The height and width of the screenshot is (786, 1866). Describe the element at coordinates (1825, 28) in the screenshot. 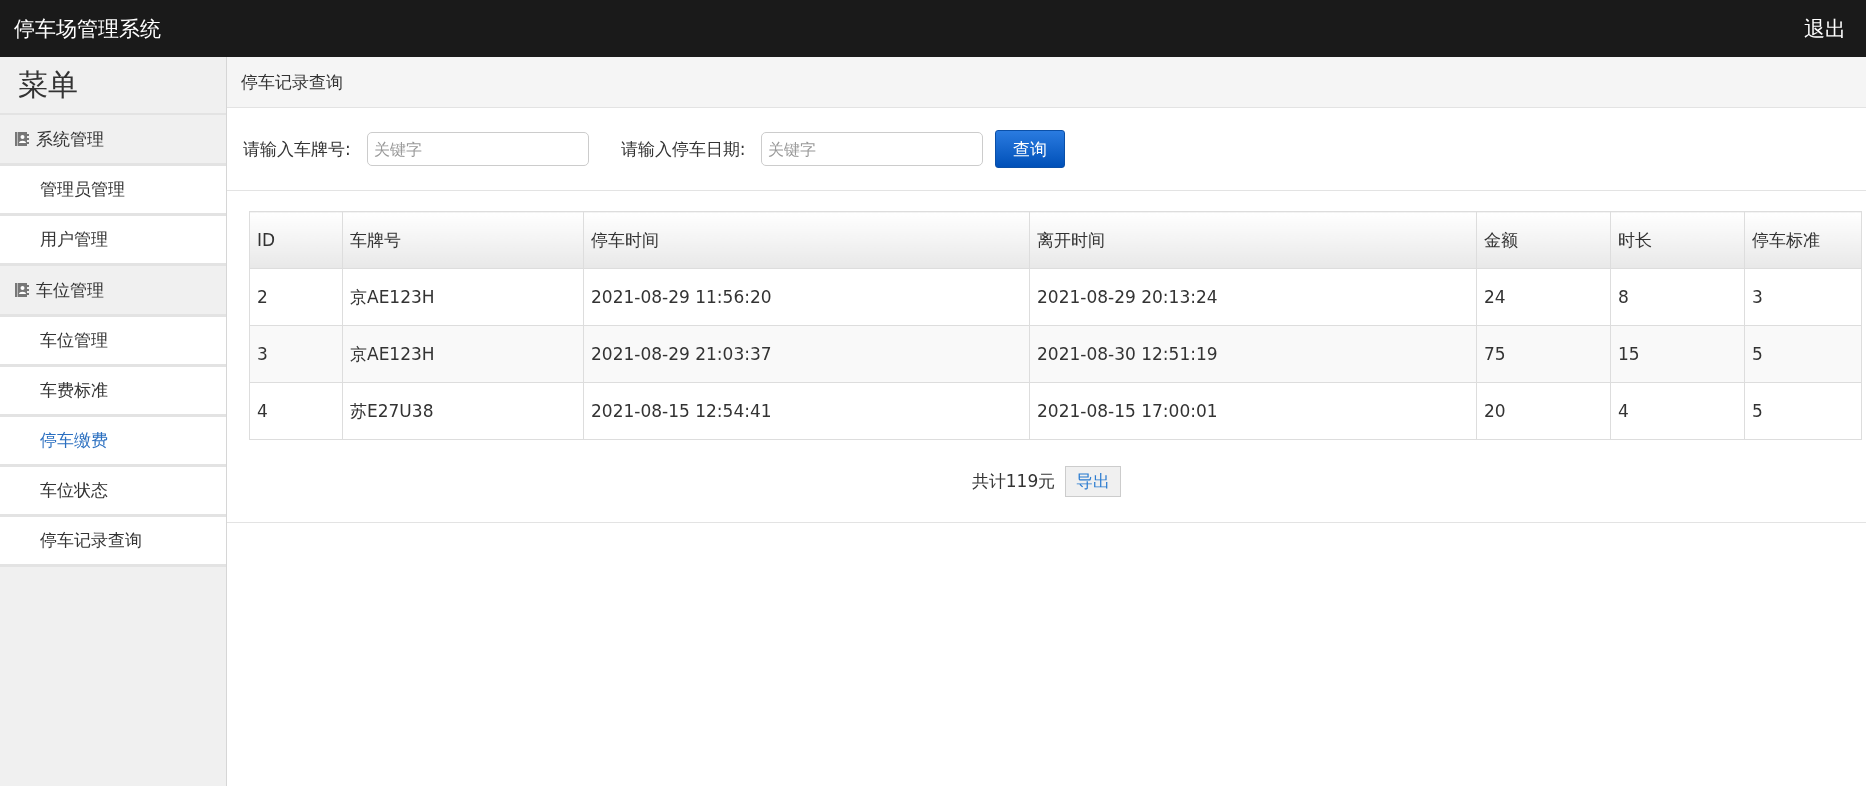

I see `logout-link: 退出` at that location.